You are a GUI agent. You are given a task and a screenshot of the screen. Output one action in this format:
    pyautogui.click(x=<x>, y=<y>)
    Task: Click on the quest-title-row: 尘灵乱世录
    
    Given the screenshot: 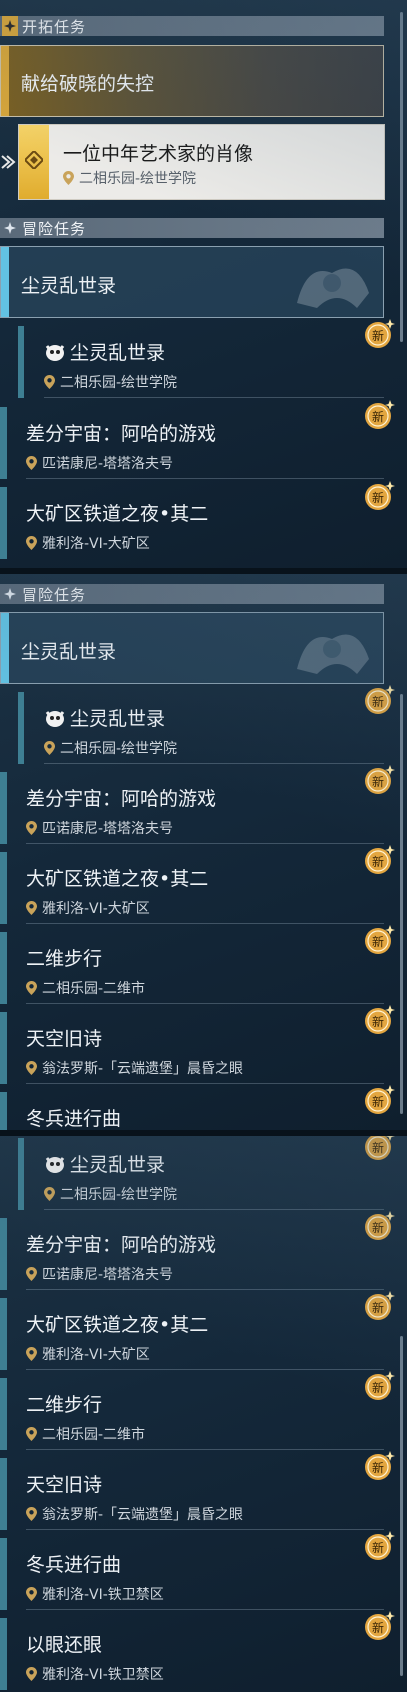 What is the action you would take?
    pyautogui.click(x=104, y=717)
    